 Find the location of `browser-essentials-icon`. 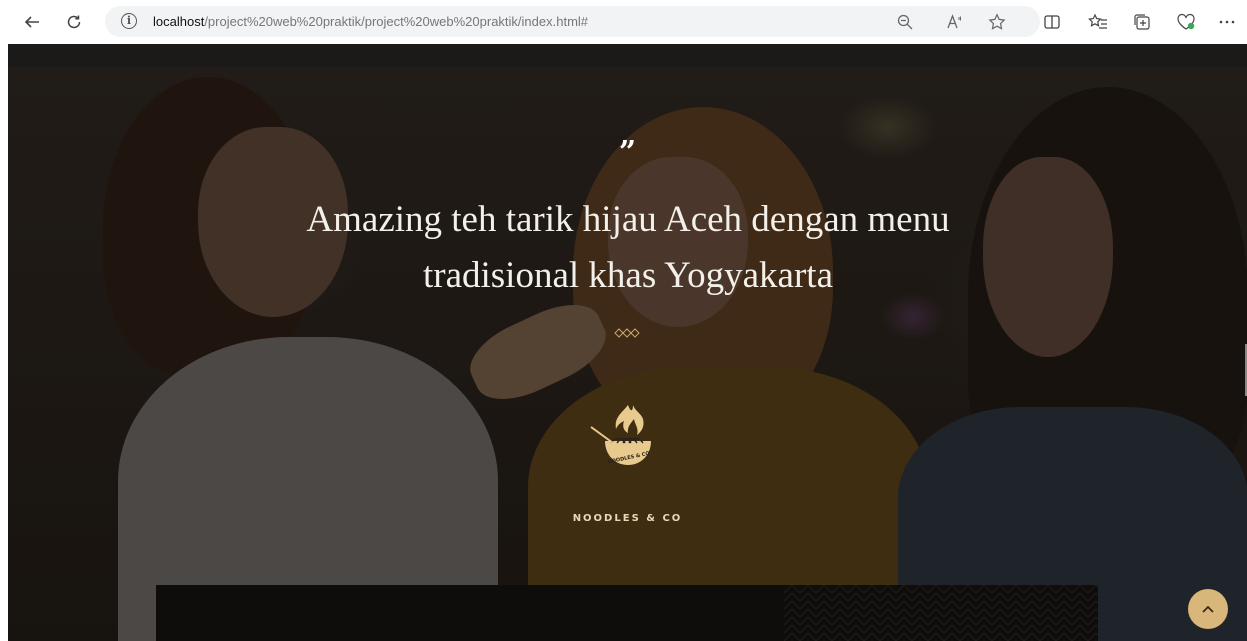

browser-essentials-icon is located at coordinates (1186, 22).